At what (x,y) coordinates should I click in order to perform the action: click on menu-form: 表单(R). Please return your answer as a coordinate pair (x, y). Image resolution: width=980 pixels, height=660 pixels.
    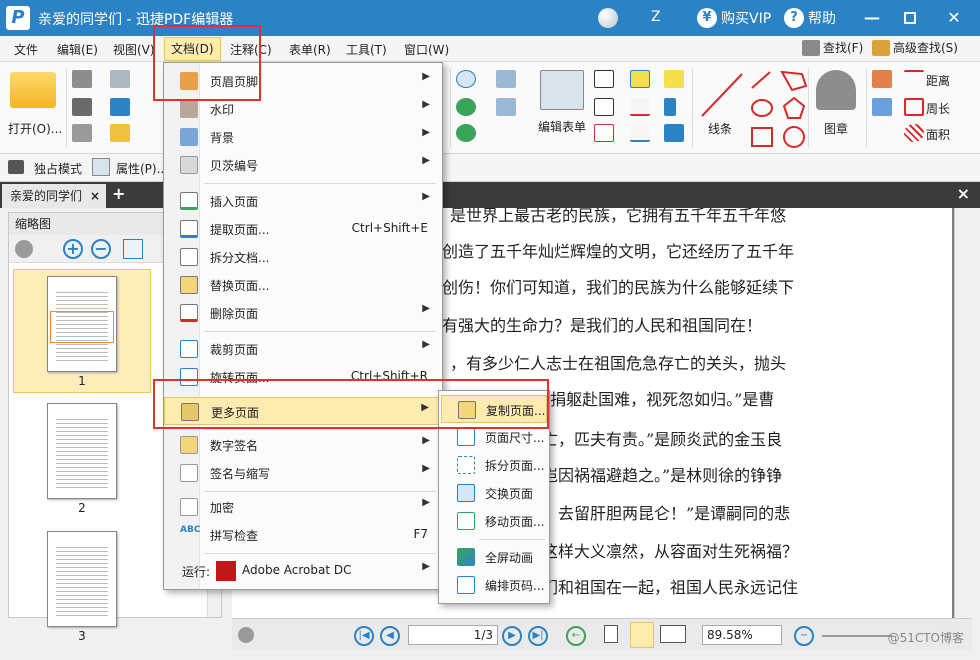
    Looking at the image, I should click on (310, 49).